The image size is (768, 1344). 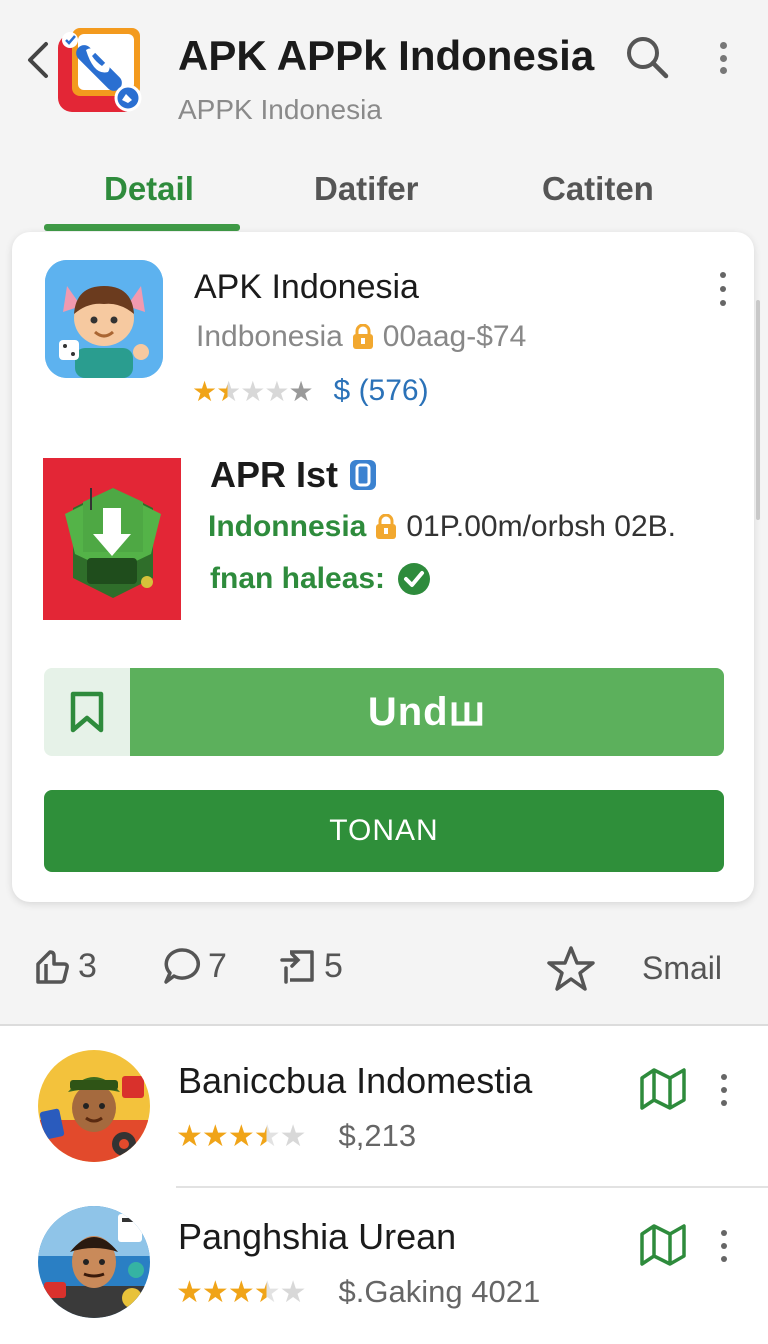 What do you see at coordinates (427, 712) in the screenshot?
I see `download-button: Undꟺ` at bounding box center [427, 712].